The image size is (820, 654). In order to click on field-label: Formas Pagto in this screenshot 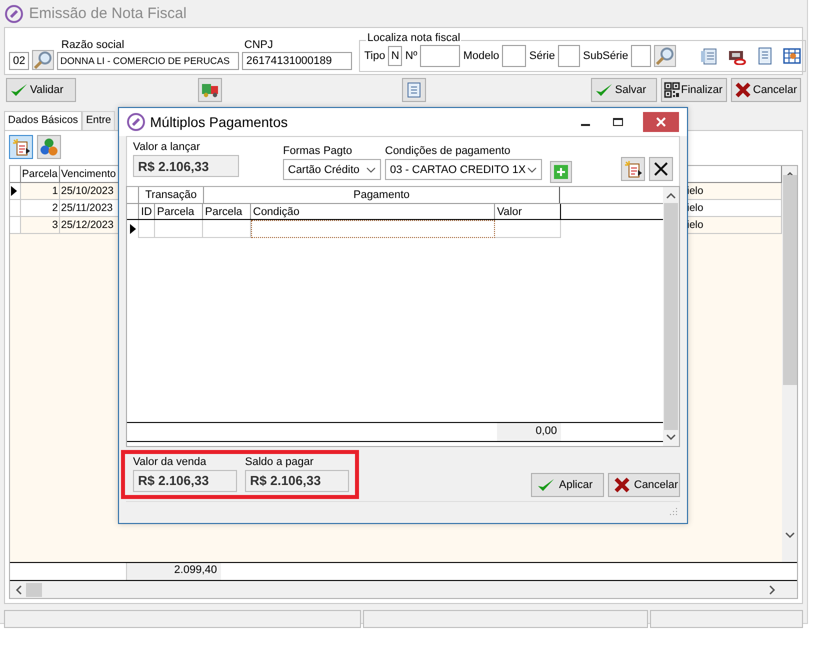, I will do `click(318, 151)`.